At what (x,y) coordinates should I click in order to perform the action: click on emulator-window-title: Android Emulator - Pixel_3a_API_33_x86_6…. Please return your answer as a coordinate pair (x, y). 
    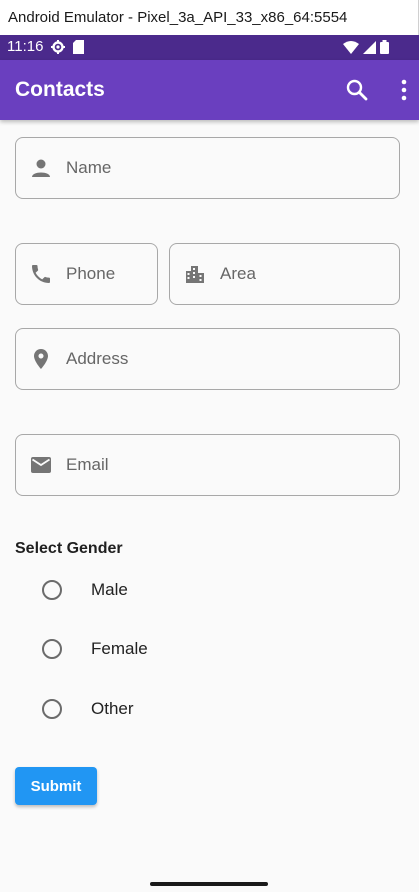
    Looking at the image, I should click on (209, 17).